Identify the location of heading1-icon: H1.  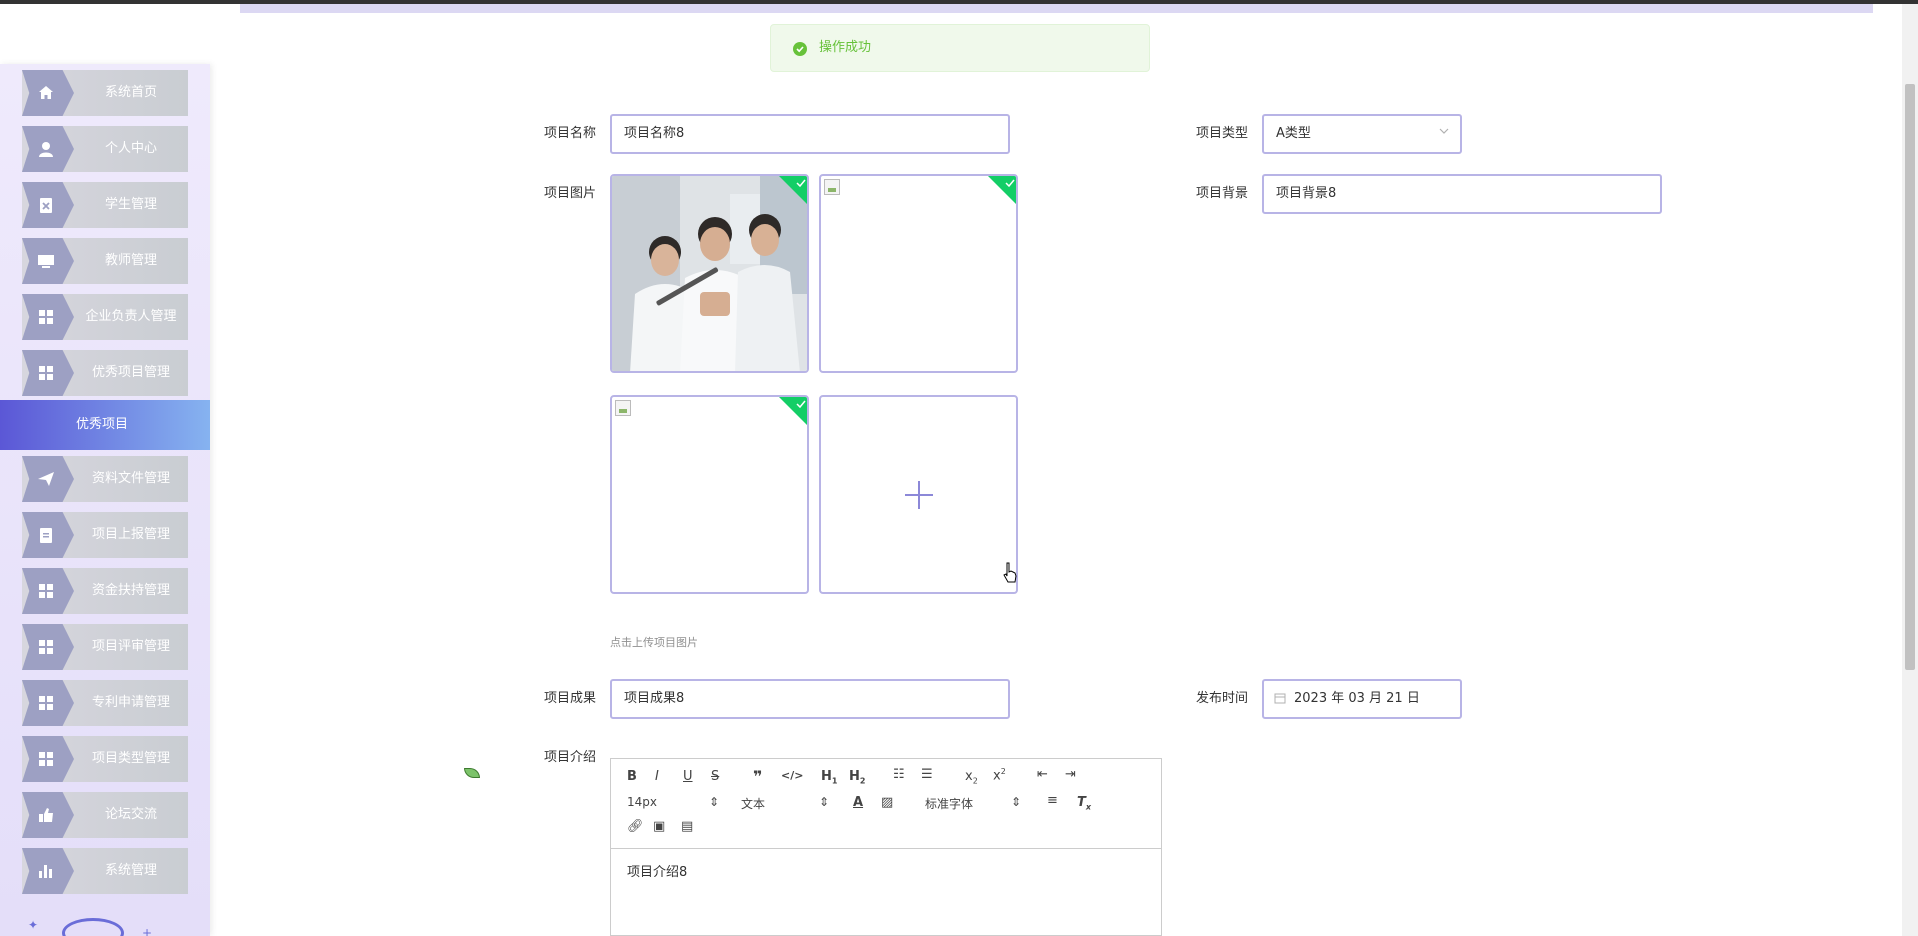
(829, 777).